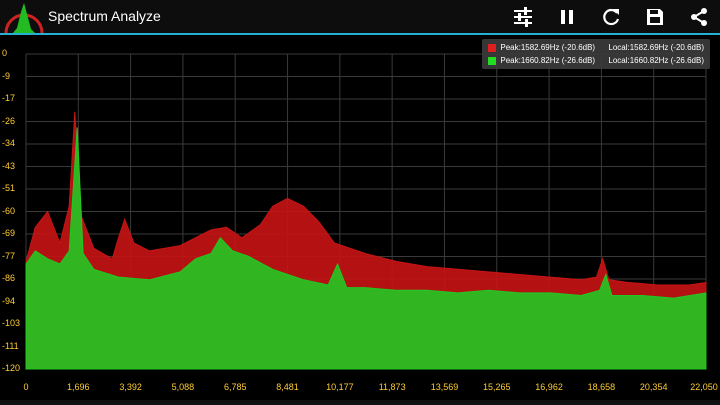  What do you see at coordinates (9, 165) in the screenshot?
I see `y-tick-label: -43` at bounding box center [9, 165].